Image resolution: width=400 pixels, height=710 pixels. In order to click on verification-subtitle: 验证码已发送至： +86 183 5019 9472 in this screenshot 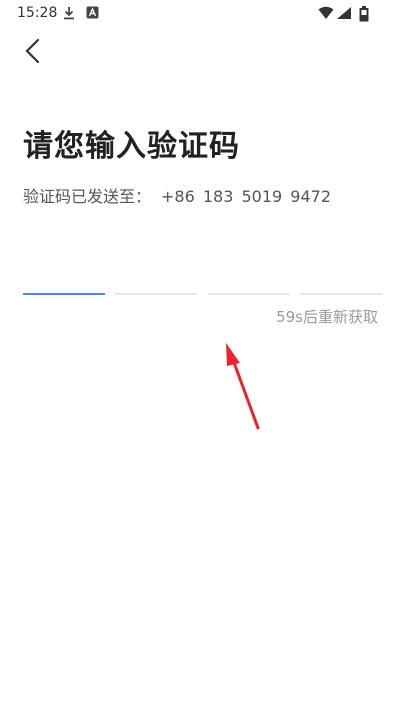, I will do `click(177, 195)`.